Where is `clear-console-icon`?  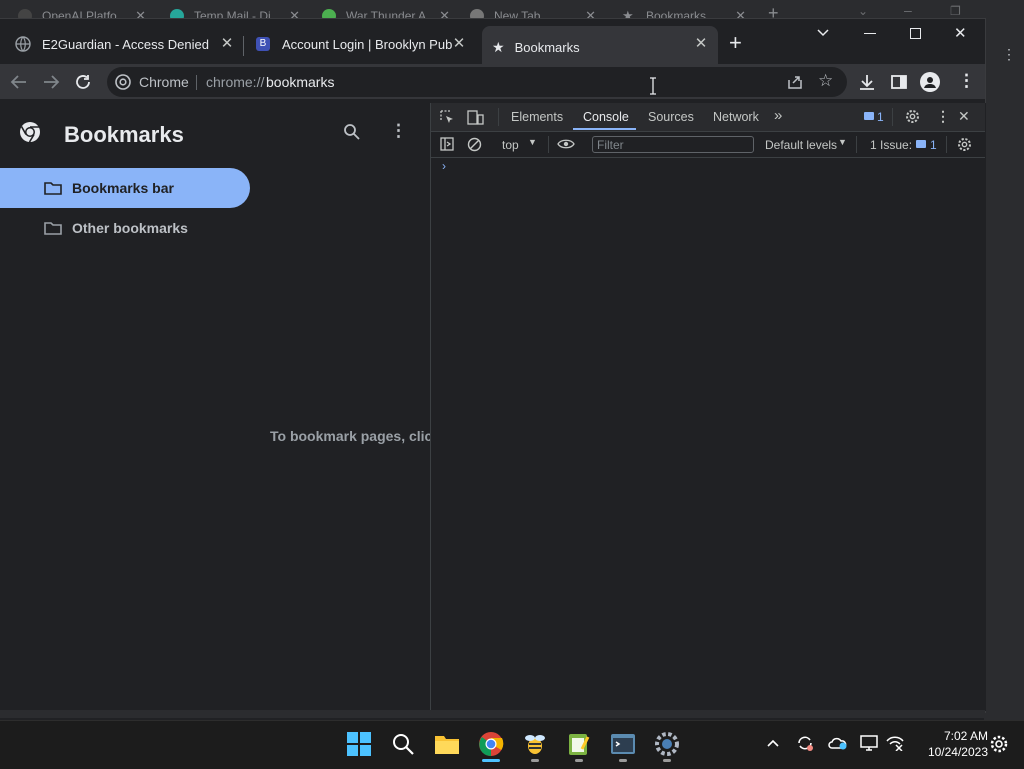
clear-console-icon is located at coordinates (474, 144).